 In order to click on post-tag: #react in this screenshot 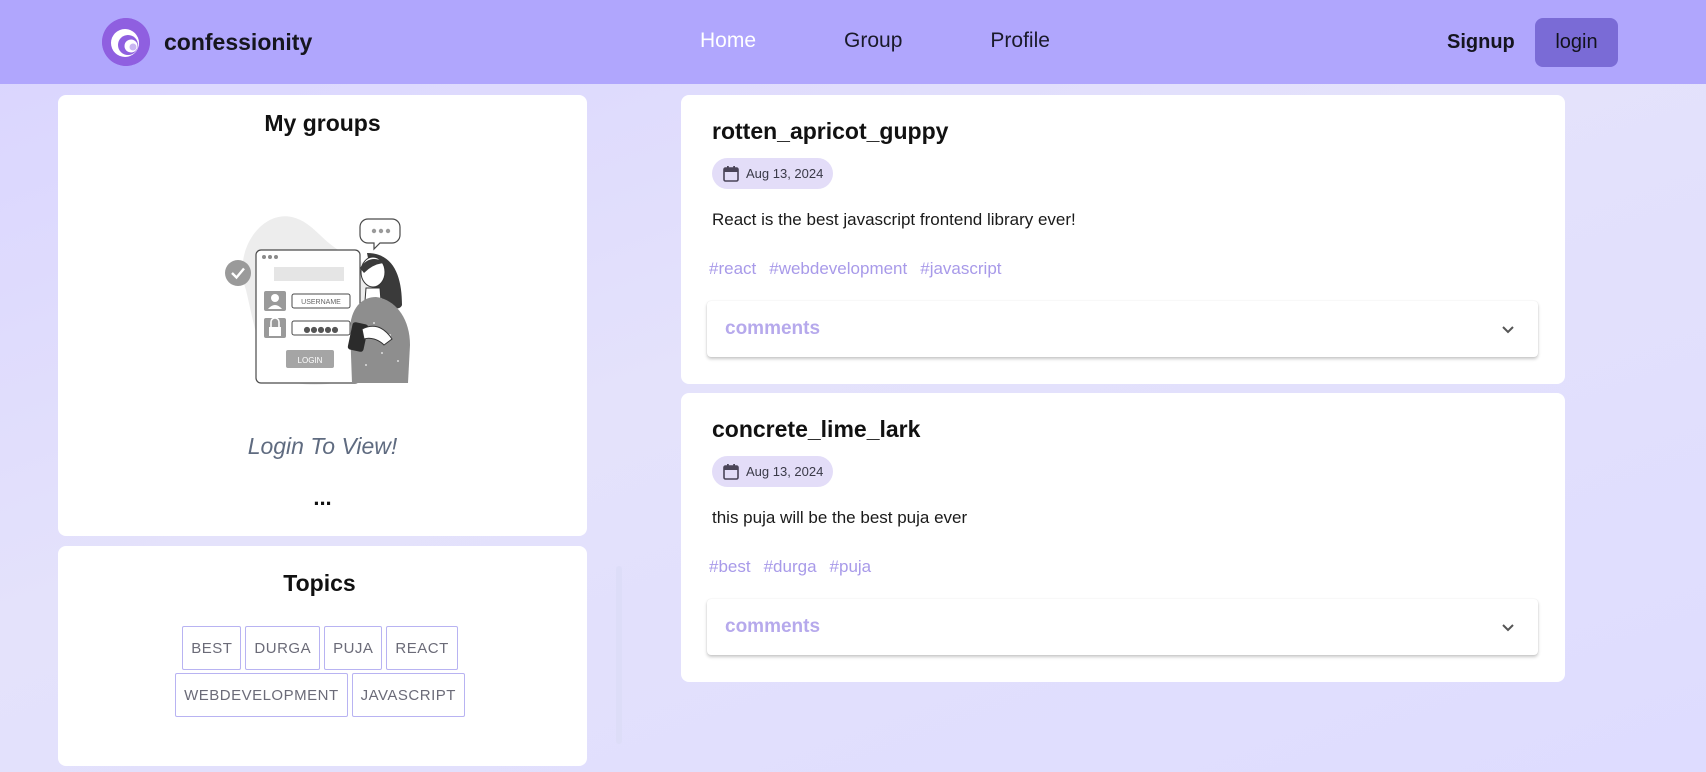, I will do `click(732, 269)`.